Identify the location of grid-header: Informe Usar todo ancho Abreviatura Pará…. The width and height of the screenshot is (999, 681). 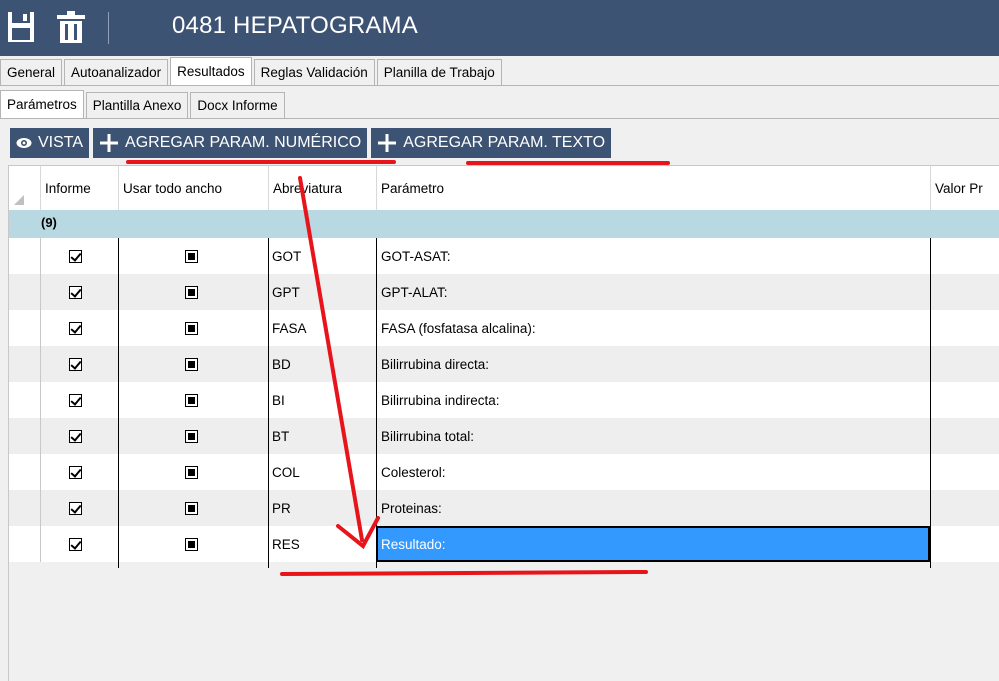
(504, 188).